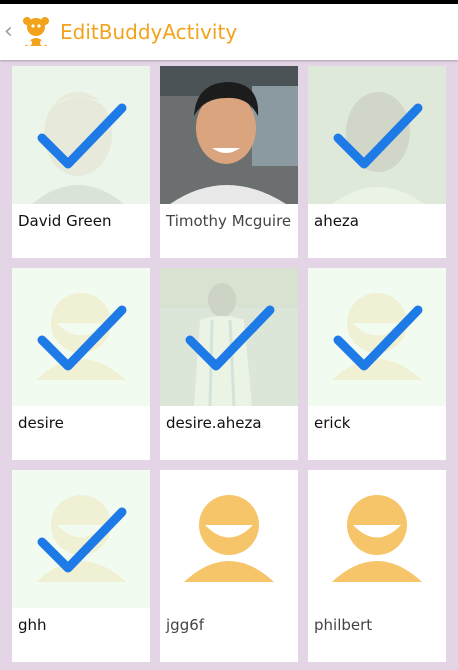  What do you see at coordinates (336, 221) in the screenshot?
I see `buddy-name: aheza` at bounding box center [336, 221].